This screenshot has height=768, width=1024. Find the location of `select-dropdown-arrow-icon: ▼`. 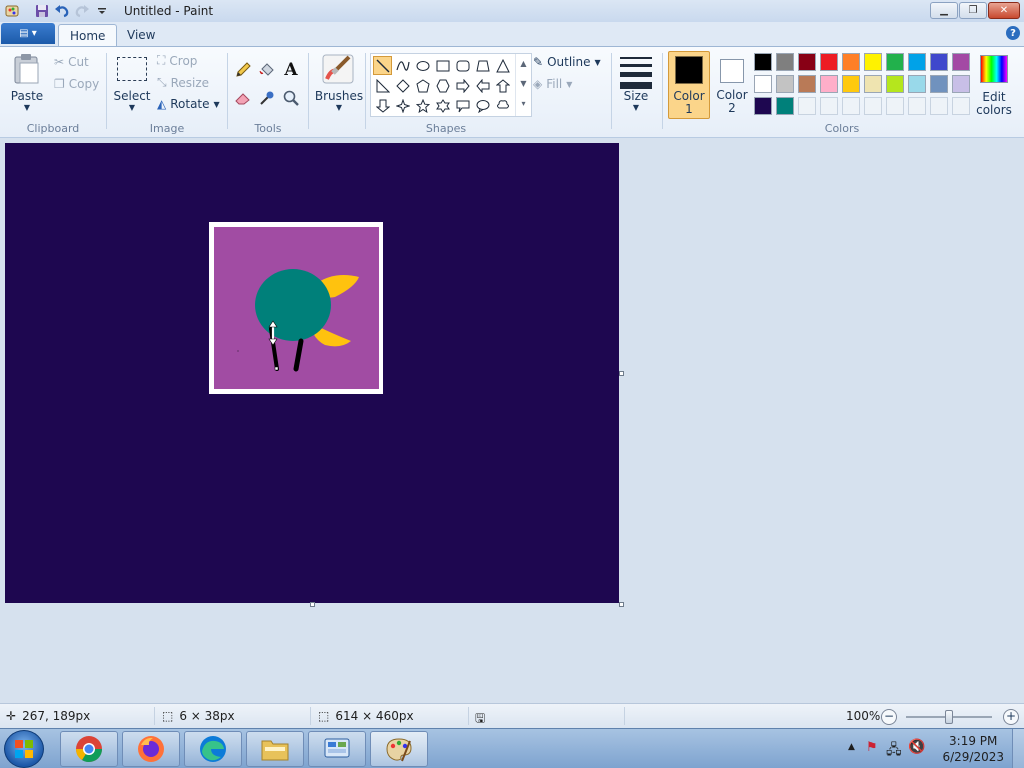

select-dropdown-arrow-icon: ▼ is located at coordinates (132, 107).